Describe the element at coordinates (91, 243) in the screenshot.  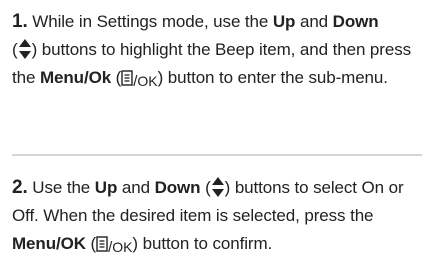
I see `step-2-paren-open-2: (` at that location.